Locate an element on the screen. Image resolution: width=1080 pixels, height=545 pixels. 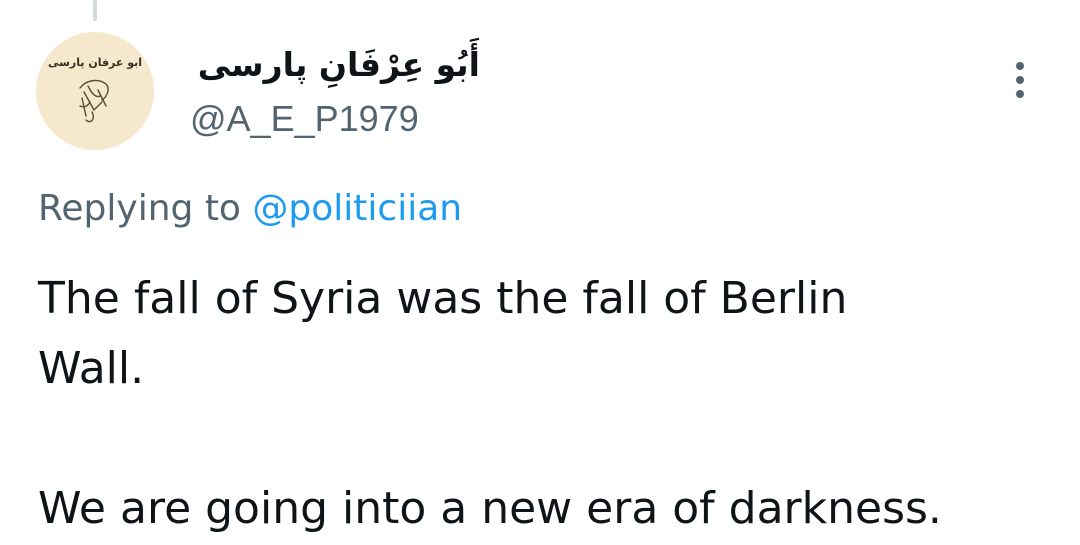
avatar-text: ابو عرفان پارسی is located at coordinates (95, 62).